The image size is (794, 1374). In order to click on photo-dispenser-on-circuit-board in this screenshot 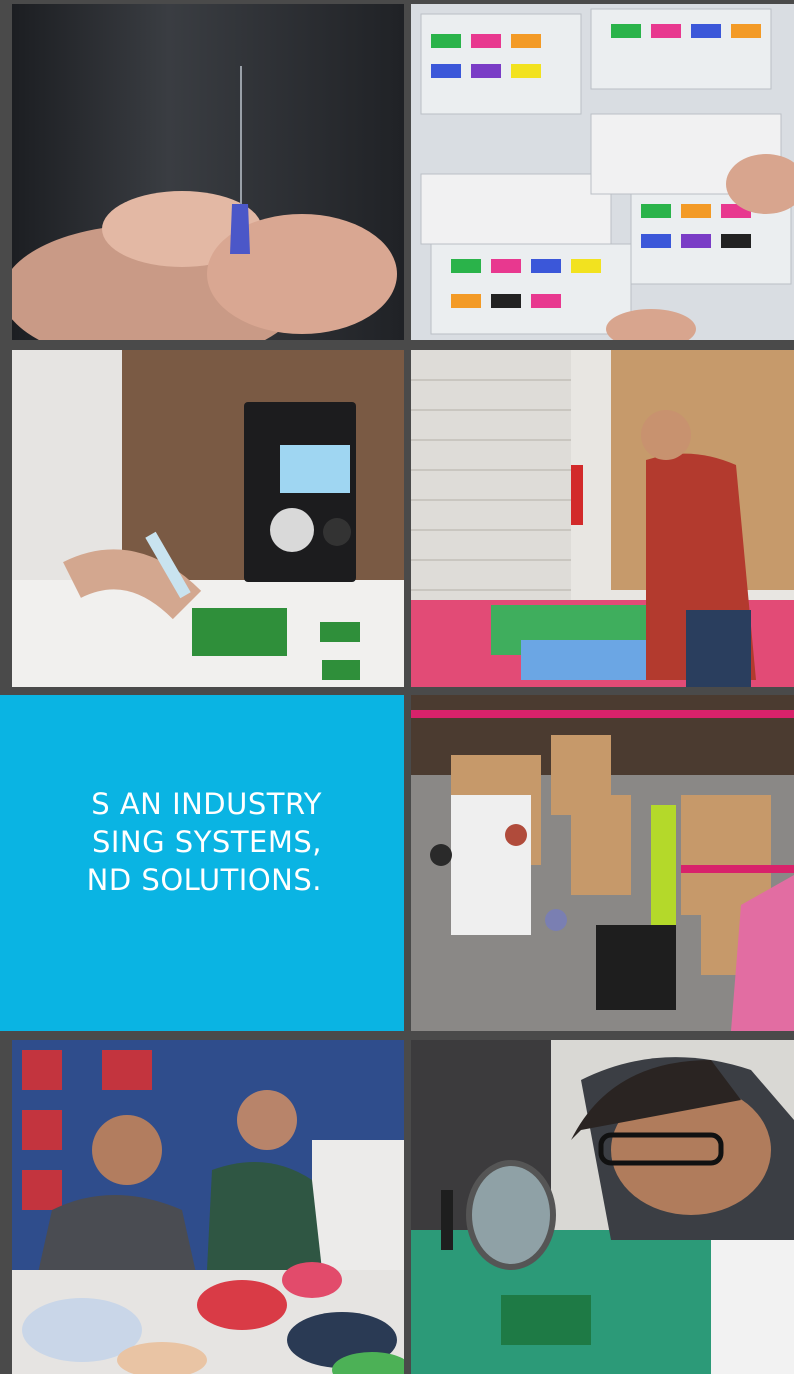, I will do `click(208, 518)`.